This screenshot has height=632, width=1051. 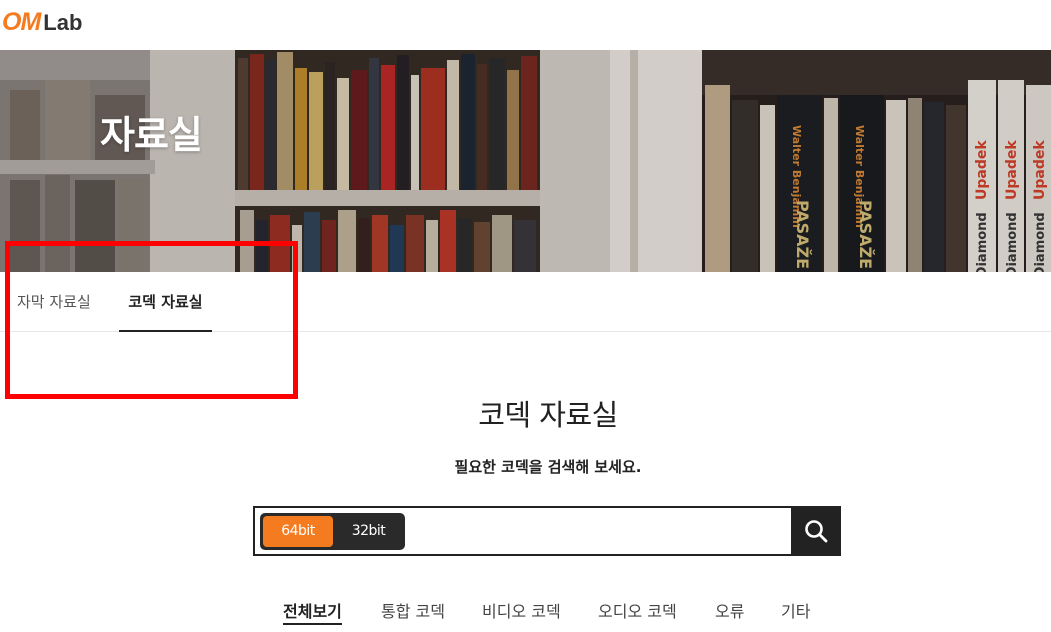 I want to click on bit-toggle: 64bit 32bit, so click(x=332, y=531).